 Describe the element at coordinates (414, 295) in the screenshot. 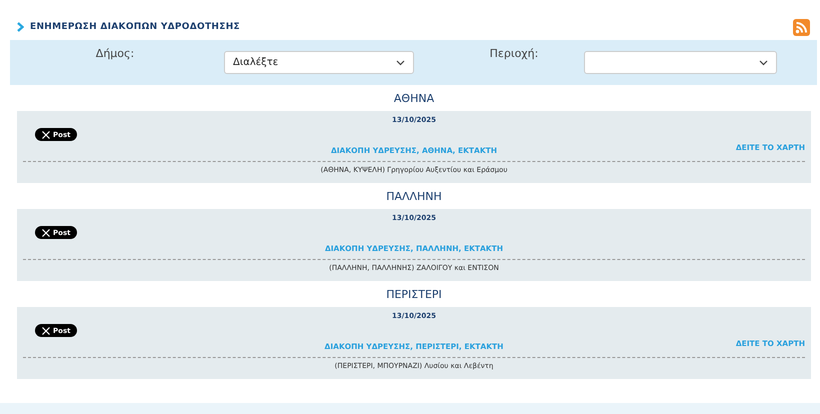

I see `section-heading: ΠΕΡΙΣΤΕΡΙ` at that location.